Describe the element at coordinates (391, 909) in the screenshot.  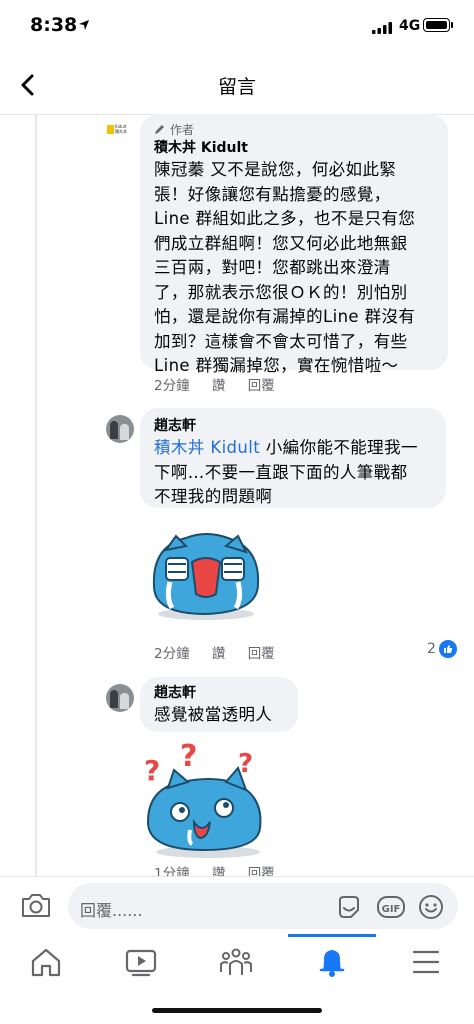
I see `svg-text: GIF` at that location.